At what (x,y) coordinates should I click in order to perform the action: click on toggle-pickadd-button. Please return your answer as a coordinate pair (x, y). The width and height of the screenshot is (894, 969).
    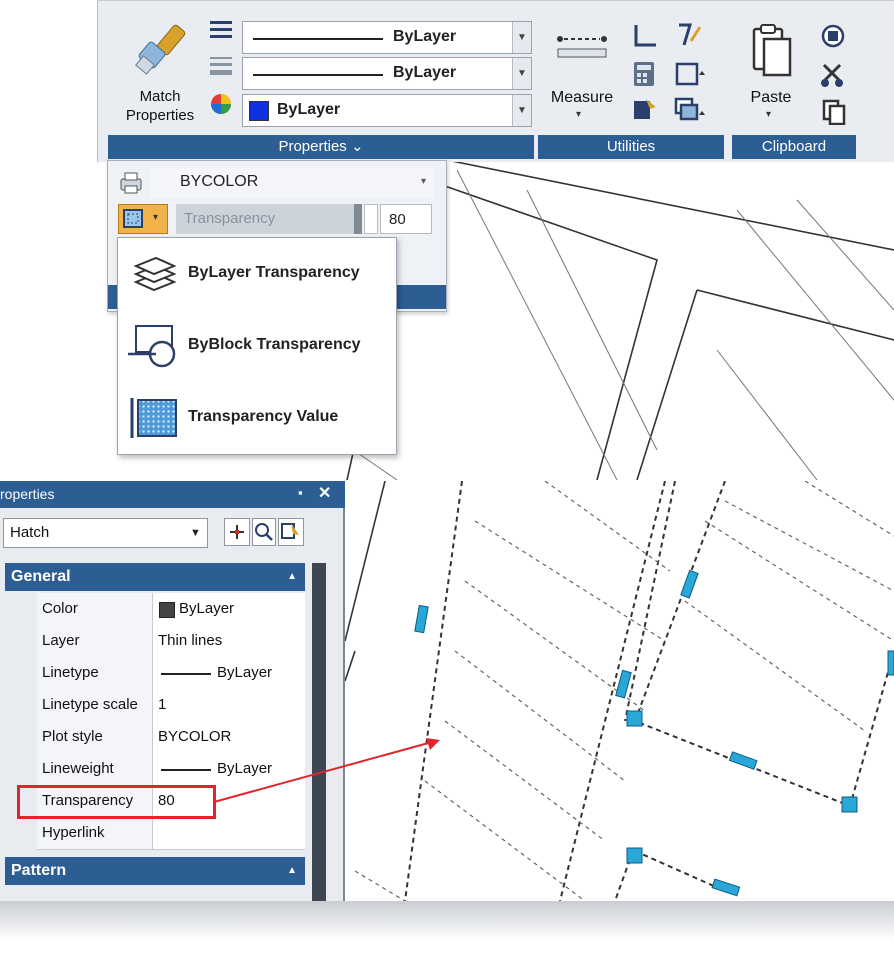
    Looking at the image, I should click on (237, 532).